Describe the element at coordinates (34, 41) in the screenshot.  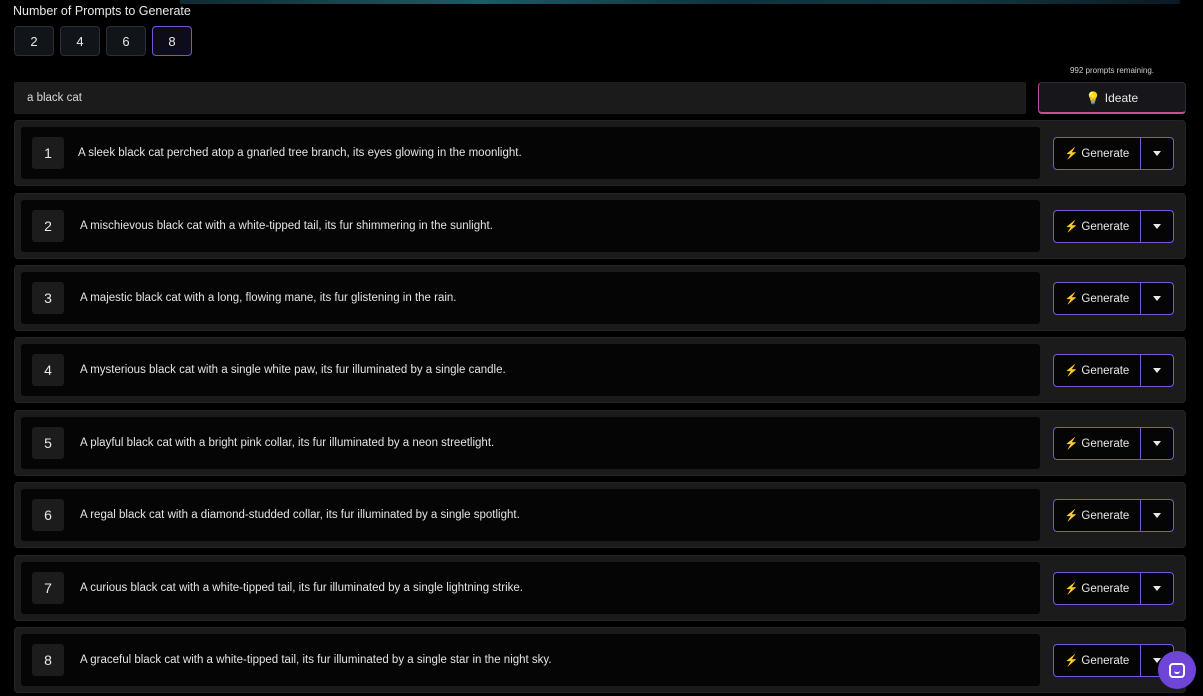
I see `count-option-2: 2` at that location.